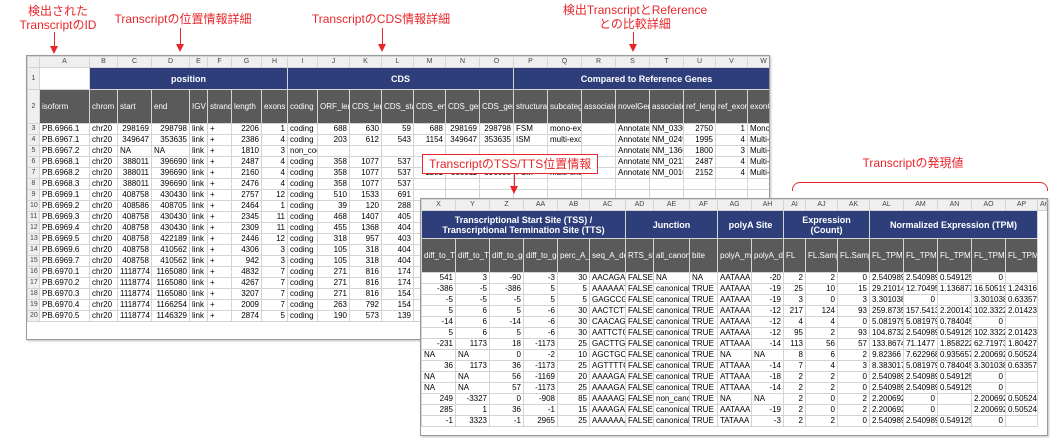  What do you see at coordinates (64, 239) in the screenshot?
I see `table-cell: PB.6969.5` at bounding box center [64, 239].